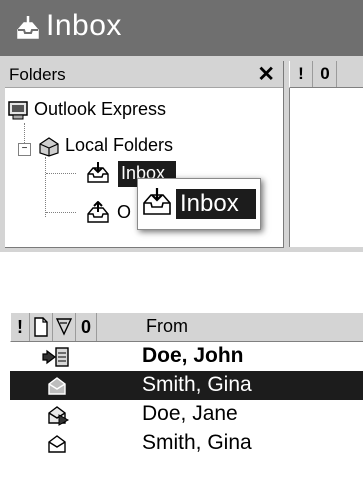  I want to click on message-list-header-mini: ! 0, so click(326, 74).